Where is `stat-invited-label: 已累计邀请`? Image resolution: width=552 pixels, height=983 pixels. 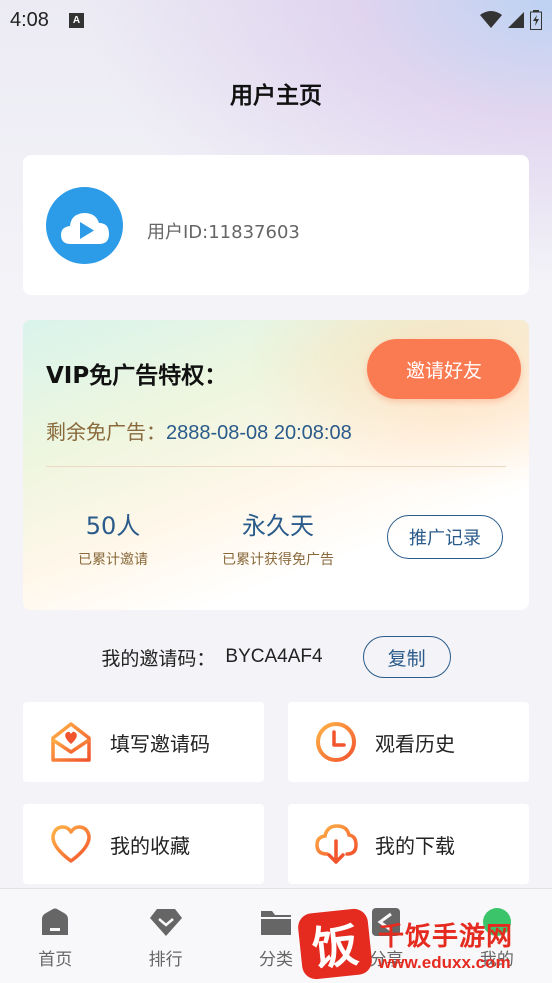 stat-invited-label: 已累计邀请 is located at coordinates (113, 560).